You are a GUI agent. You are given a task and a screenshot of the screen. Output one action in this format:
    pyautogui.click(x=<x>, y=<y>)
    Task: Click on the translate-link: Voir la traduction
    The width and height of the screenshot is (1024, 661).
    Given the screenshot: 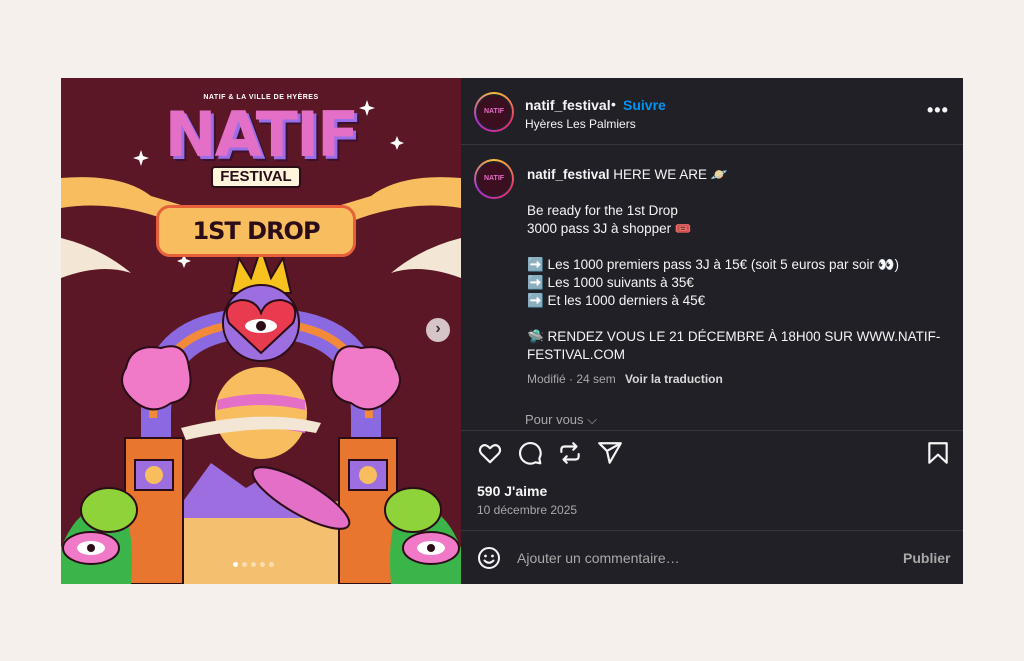 What is the action you would take?
    pyautogui.click(x=674, y=379)
    